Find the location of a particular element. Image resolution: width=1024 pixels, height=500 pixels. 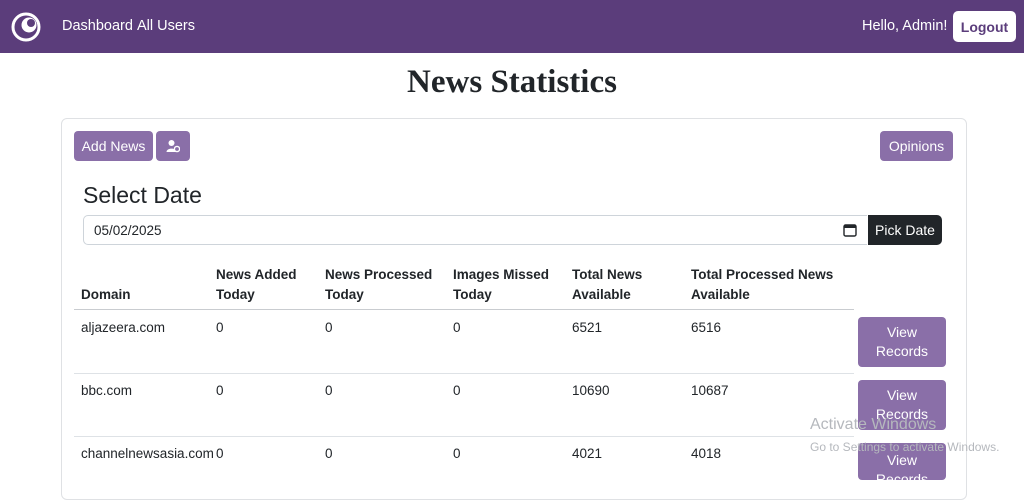

nav-dashboard-link: Dashboard is located at coordinates (97, 26).